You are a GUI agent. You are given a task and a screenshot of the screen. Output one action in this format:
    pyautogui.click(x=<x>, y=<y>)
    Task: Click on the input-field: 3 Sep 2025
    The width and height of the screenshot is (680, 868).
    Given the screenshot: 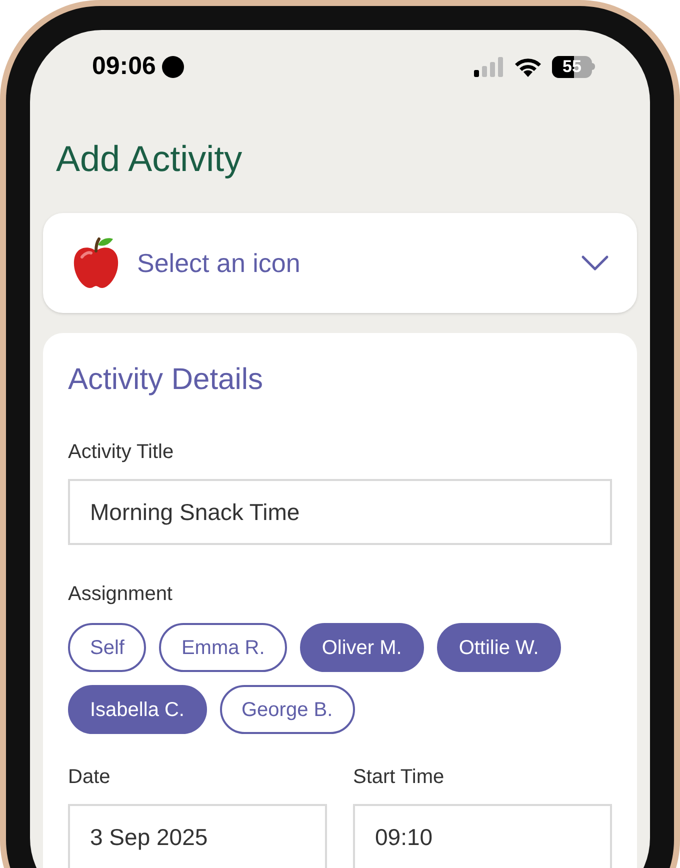 What is the action you would take?
    pyautogui.click(x=197, y=836)
    